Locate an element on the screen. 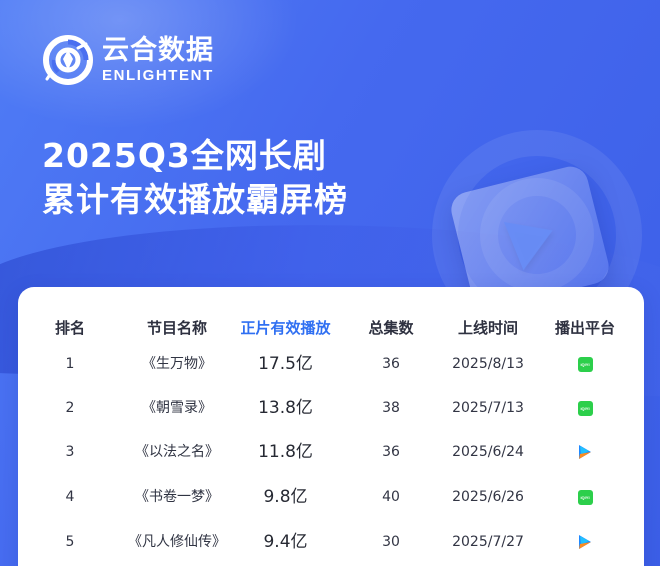  enlightent-logo-icon is located at coordinates (68, 60).